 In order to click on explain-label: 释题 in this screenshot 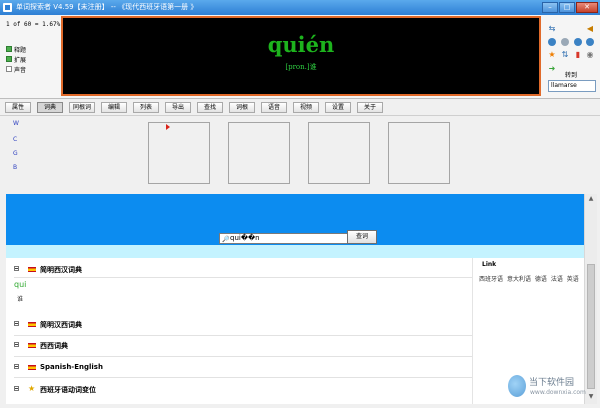, I will do `click(20, 50)`.